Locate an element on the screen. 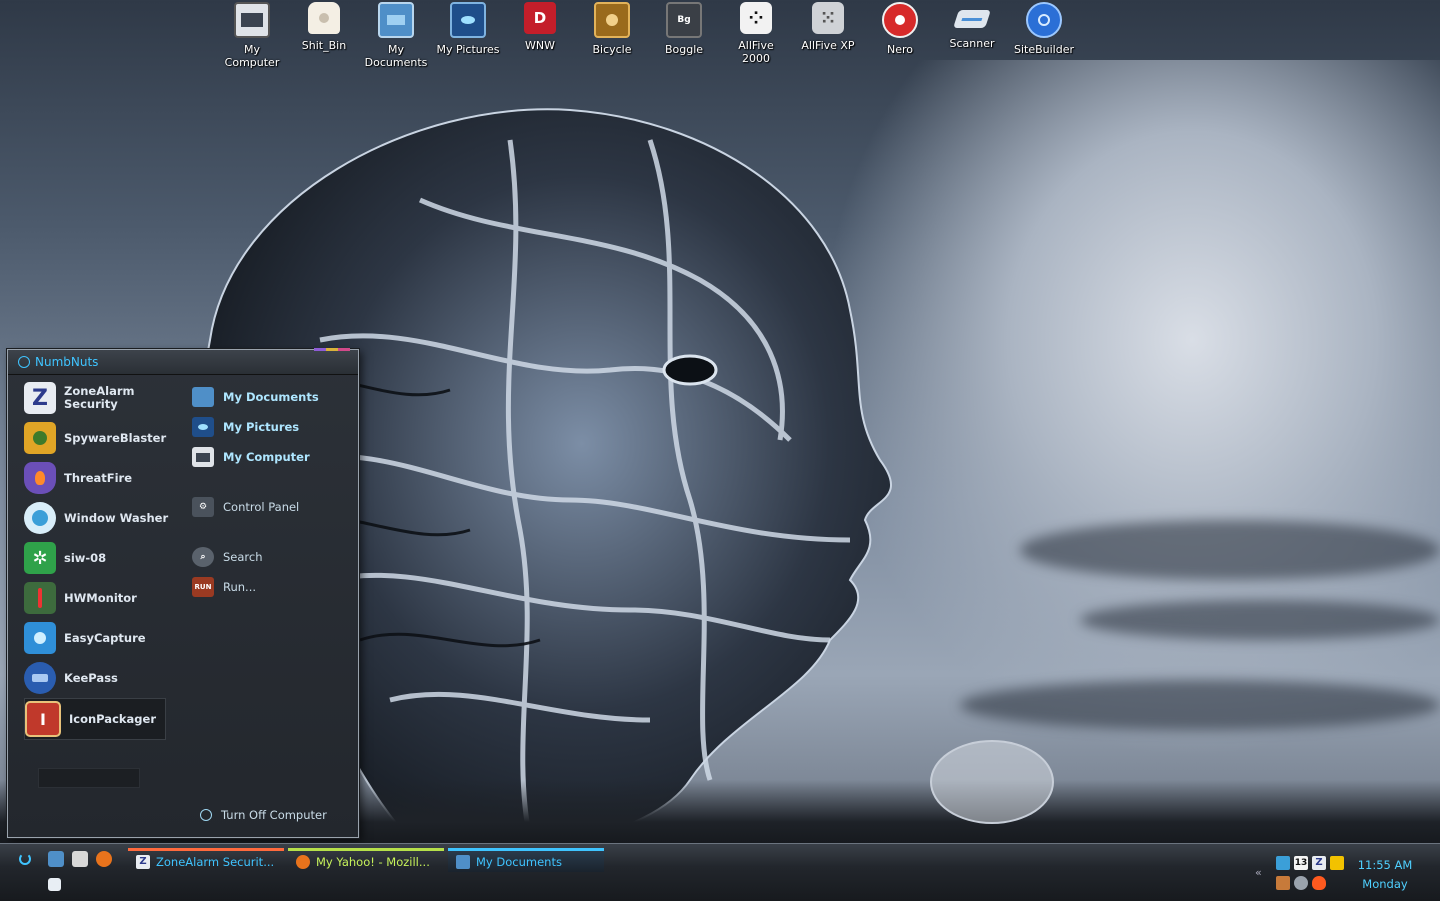 This screenshot has width=1440, height=901. program-window-washer: Window Washer is located at coordinates (98, 518).